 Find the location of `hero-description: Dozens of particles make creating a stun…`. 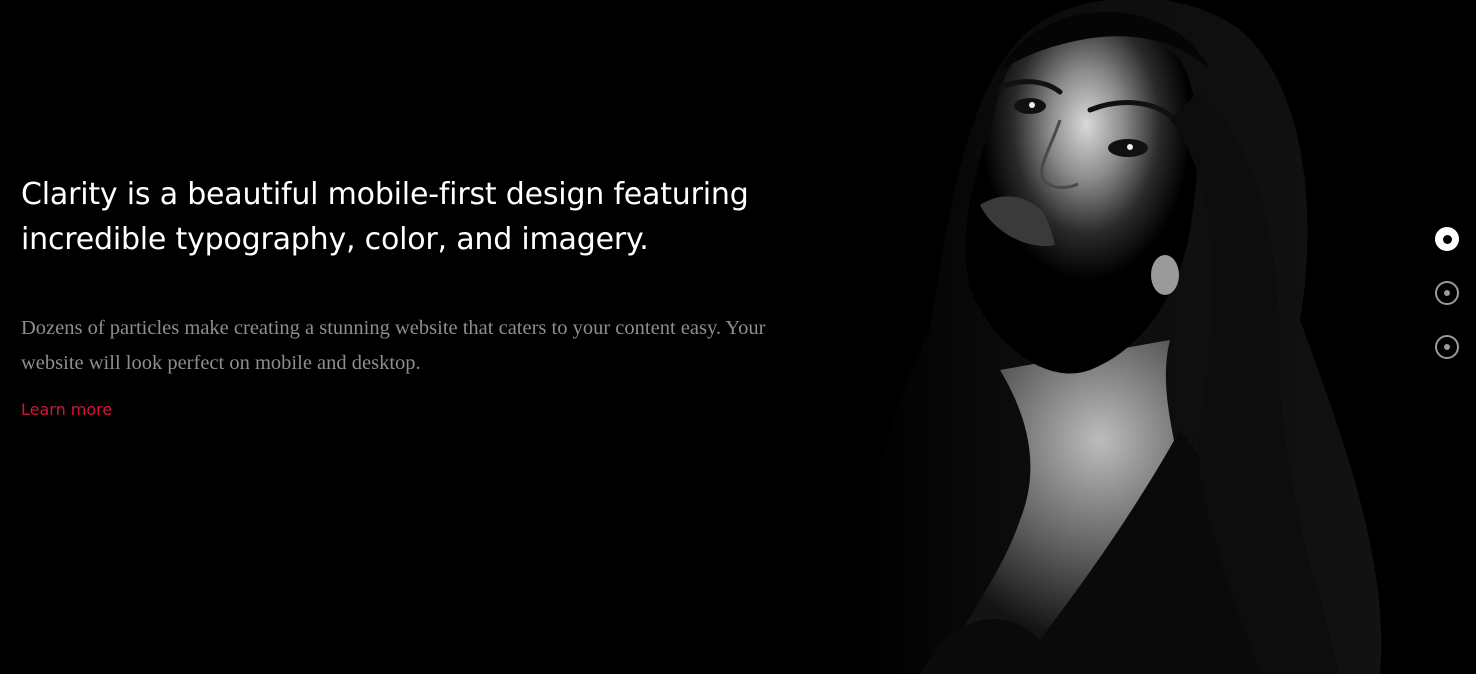

hero-description: Dozens of particles make creating a stun… is located at coordinates (393, 345).